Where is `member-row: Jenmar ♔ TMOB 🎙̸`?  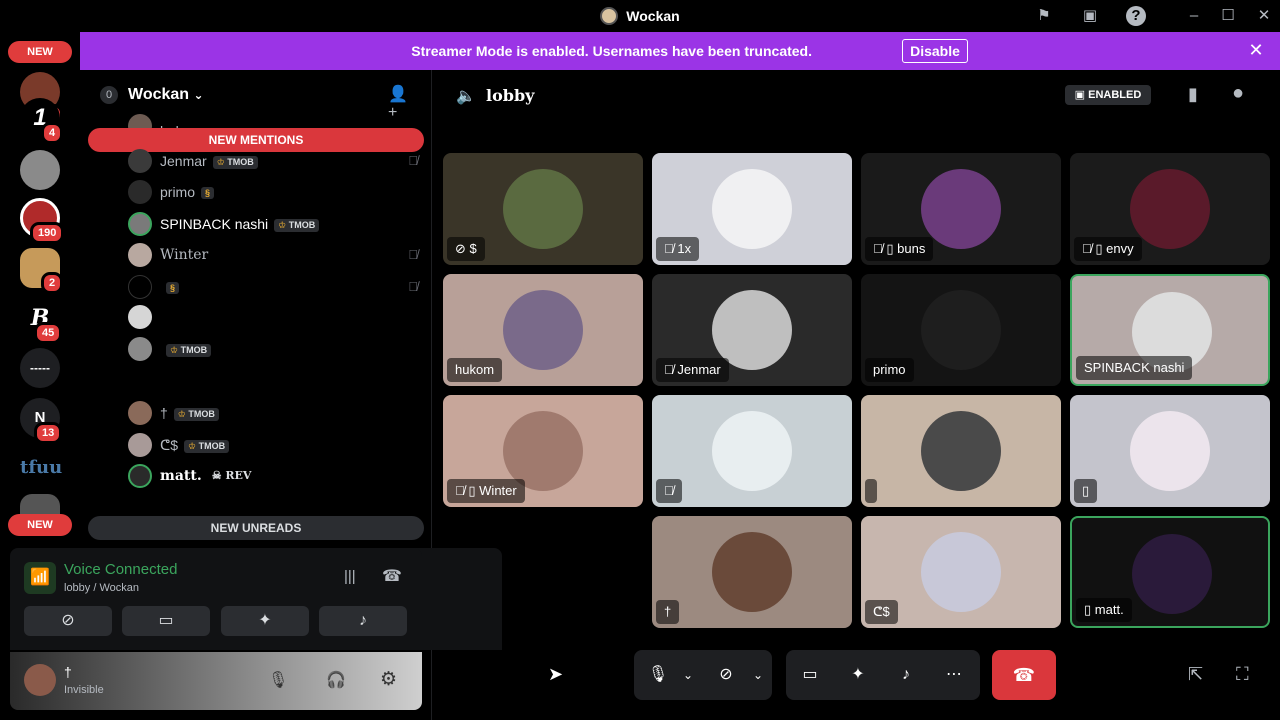 member-row: Jenmar ♔ TMOB 🎙̸ is located at coordinates (273, 161).